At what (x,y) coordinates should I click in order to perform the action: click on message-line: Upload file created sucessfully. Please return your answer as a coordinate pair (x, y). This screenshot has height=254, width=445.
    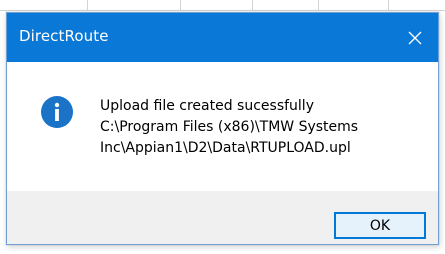
    Looking at the image, I should click on (207, 106).